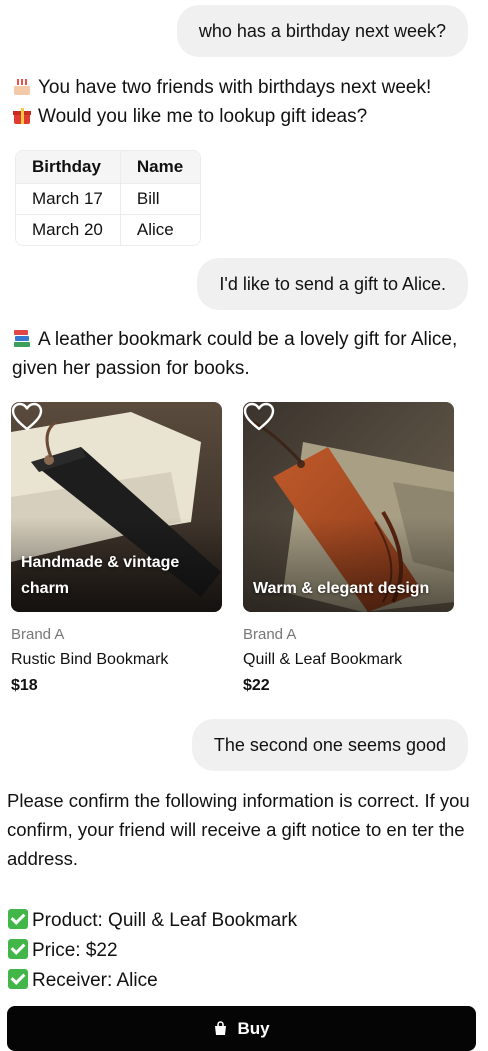  Describe the element at coordinates (68, 198) in the screenshot. I see `table-cell-date: March 17` at that location.